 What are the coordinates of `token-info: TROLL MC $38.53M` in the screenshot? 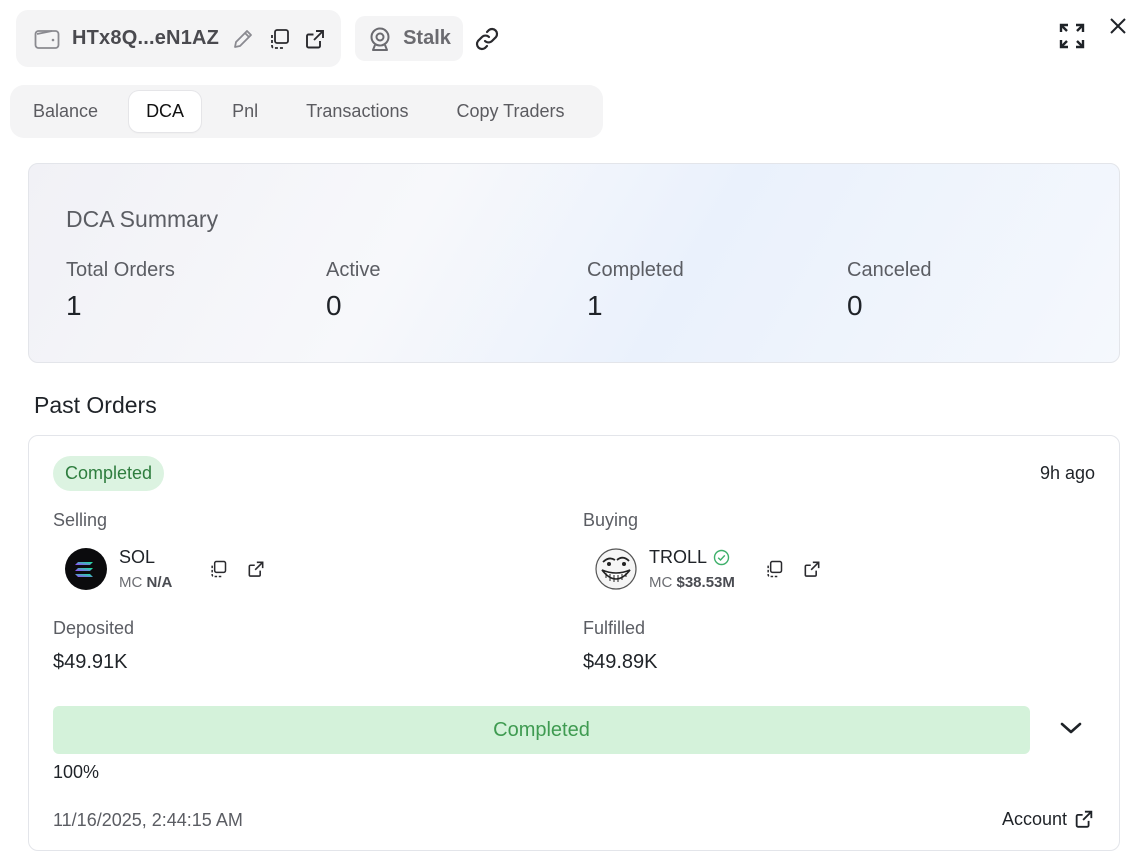 It's located at (692, 569).